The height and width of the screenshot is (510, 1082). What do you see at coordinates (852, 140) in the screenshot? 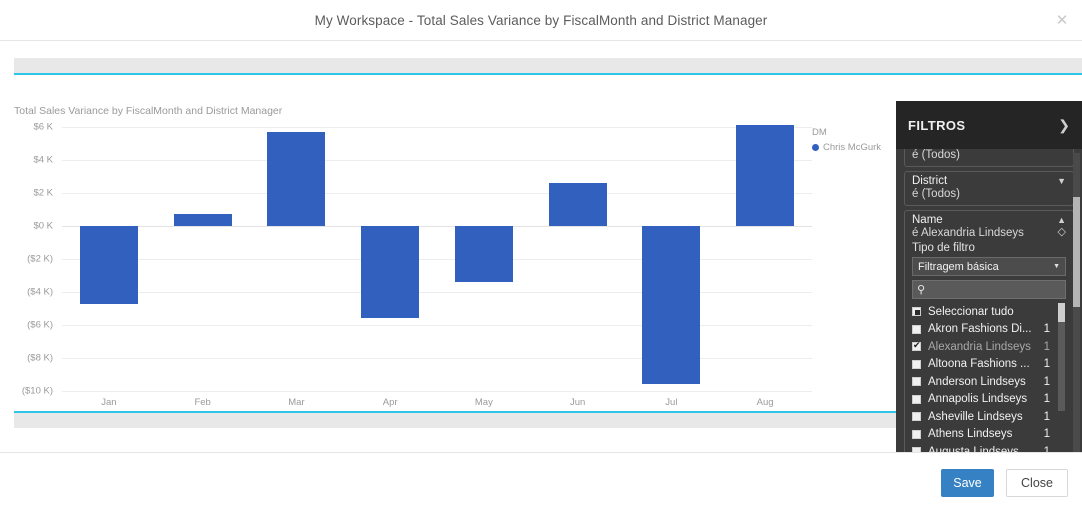
I see `chart-legend: DM Chris McGurk` at bounding box center [852, 140].